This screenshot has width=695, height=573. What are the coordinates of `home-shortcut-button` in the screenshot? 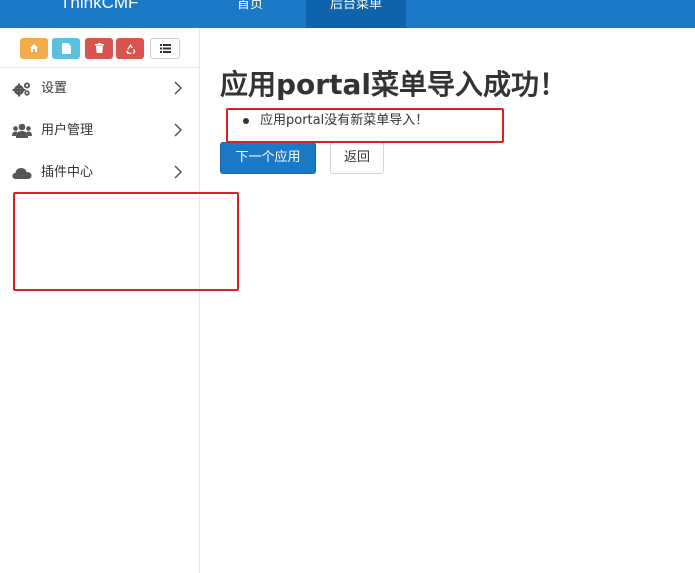 It's located at (34, 48).